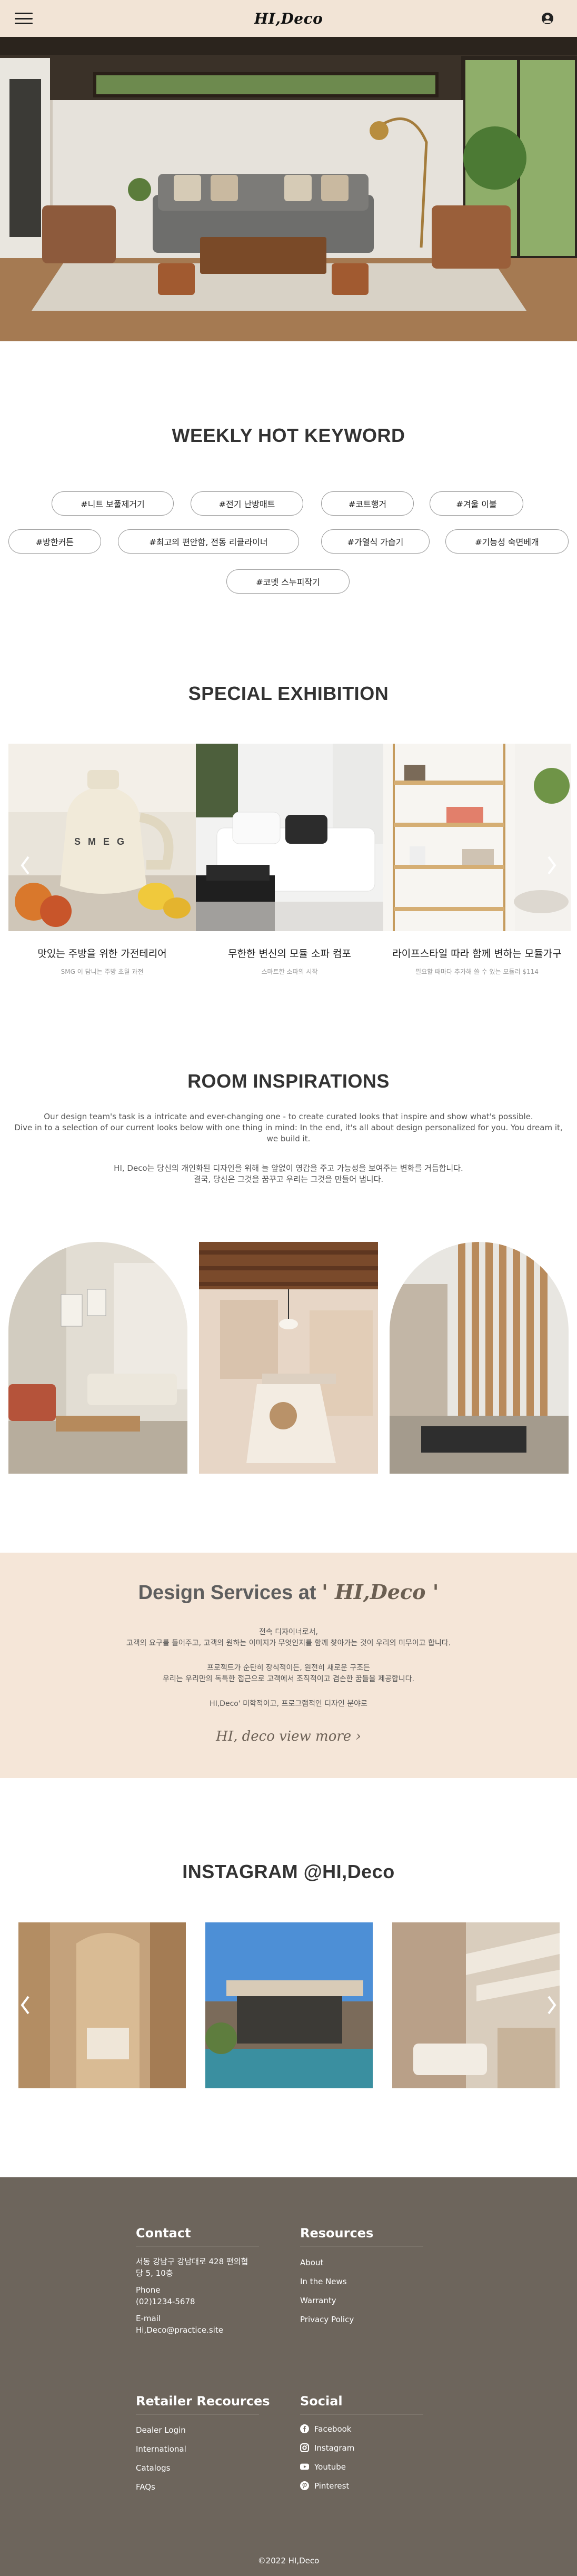 This screenshot has width=577, height=2576. Describe the element at coordinates (551, 2005) in the screenshot. I see `instagram-next-arrow-icon` at that location.